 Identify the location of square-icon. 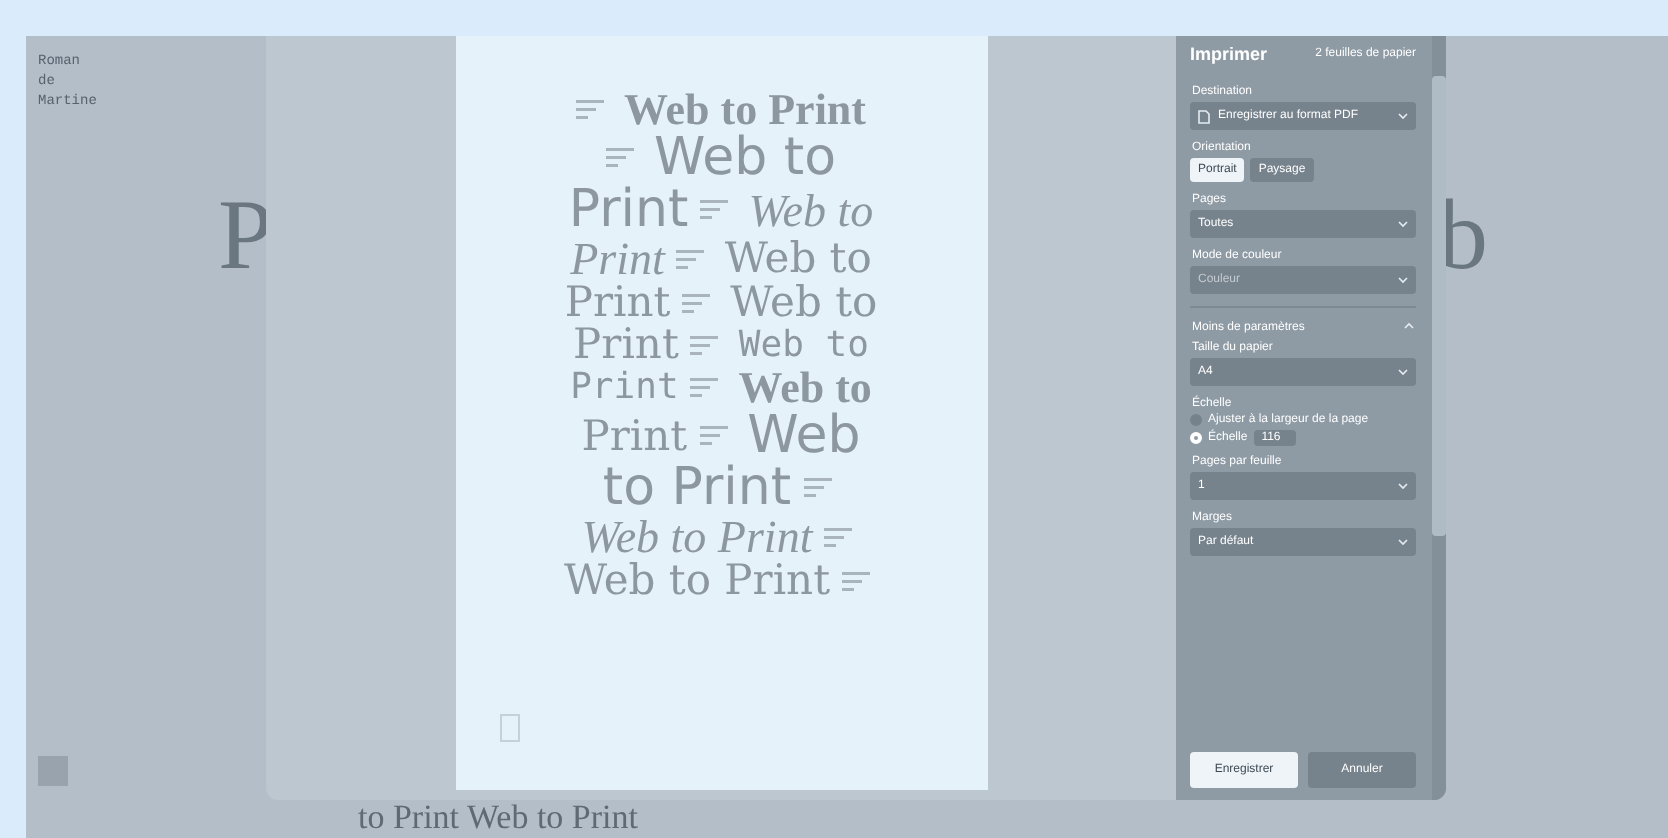
(53, 771).